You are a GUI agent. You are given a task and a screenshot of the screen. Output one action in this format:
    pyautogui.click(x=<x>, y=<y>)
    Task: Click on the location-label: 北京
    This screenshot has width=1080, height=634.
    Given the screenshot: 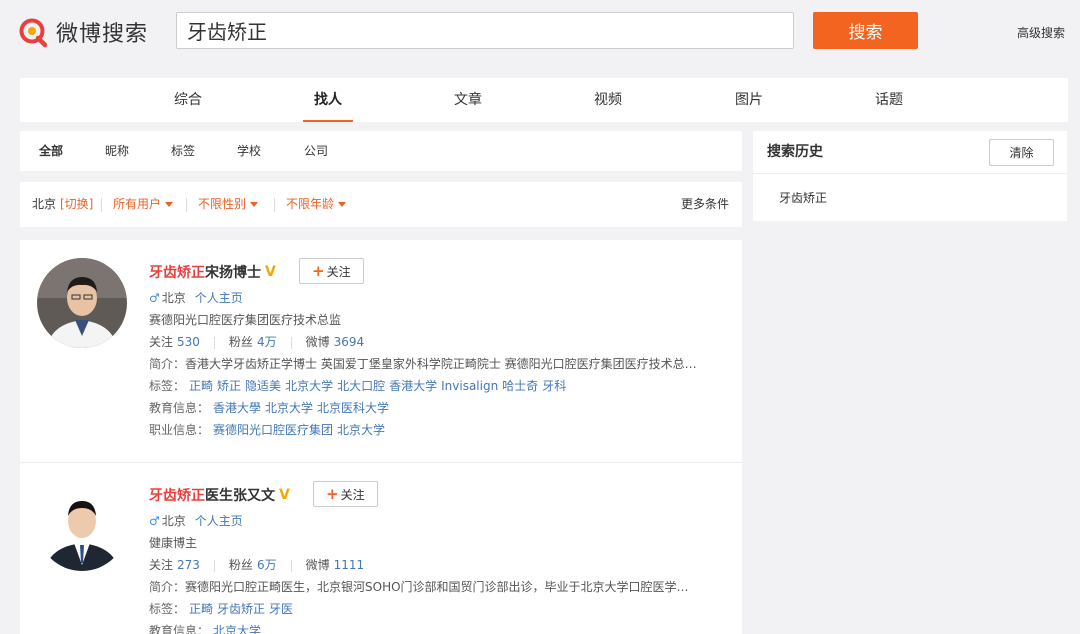 What is the action you would take?
    pyautogui.click(x=44, y=204)
    